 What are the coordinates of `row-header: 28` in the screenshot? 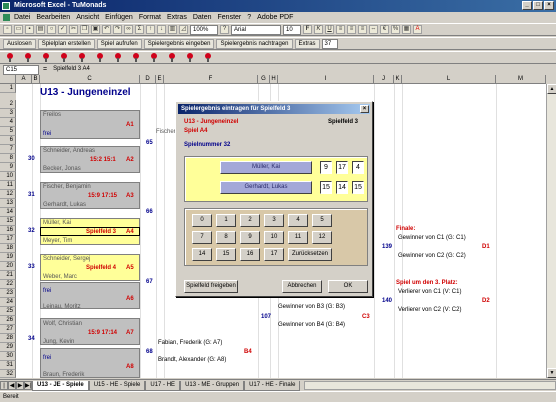 It's located at (8, 338).